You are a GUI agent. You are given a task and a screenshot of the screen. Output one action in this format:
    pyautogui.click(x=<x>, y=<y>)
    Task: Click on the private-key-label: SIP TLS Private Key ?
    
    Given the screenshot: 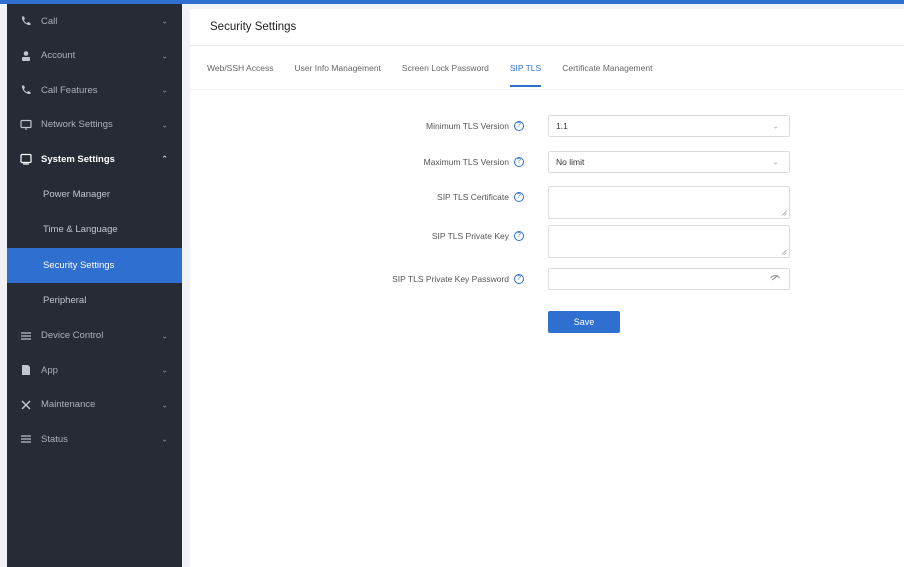 What is the action you would take?
    pyautogui.click(x=478, y=236)
    